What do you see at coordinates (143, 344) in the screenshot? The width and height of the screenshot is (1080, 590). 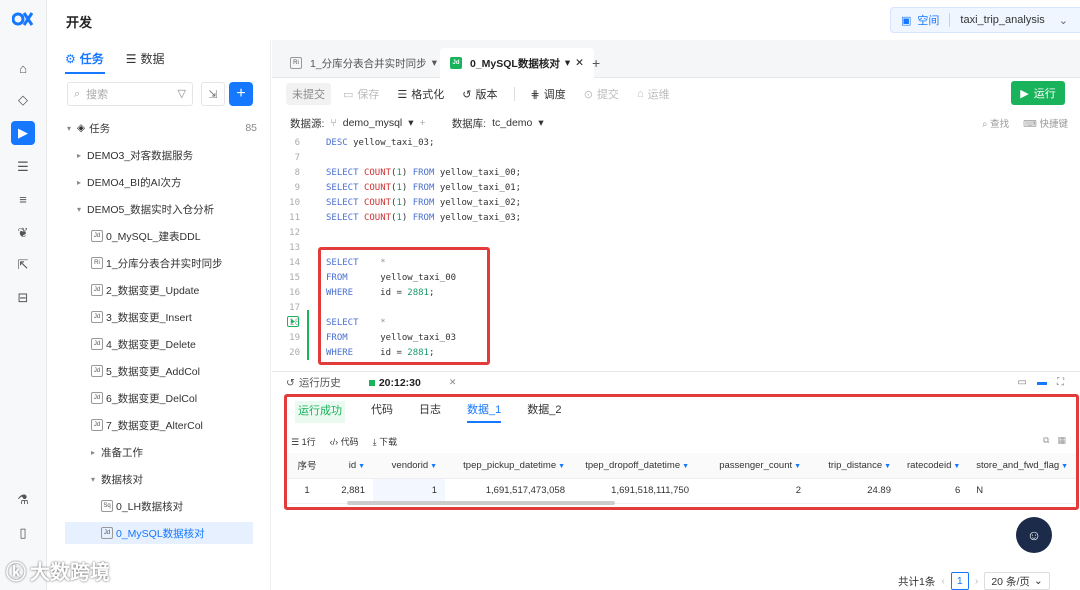 I see `tree-item: Jd 4_数据变更_Delete` at bounding box center [143, 344].